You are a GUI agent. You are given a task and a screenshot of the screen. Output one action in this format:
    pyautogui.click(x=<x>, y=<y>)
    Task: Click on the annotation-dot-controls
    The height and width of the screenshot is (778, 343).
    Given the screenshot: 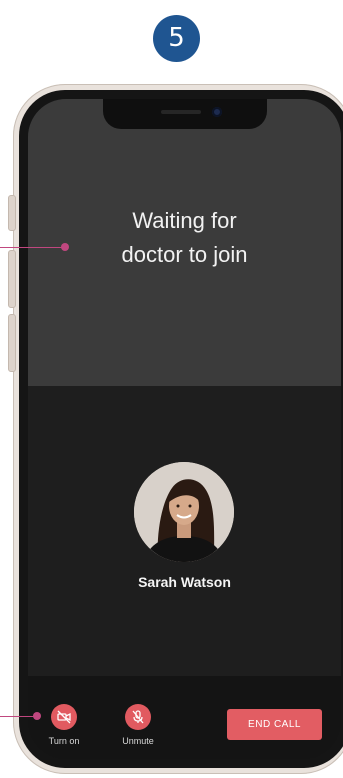 What is the action you would take?
    pyautogui.click(x=37, y=716)
    